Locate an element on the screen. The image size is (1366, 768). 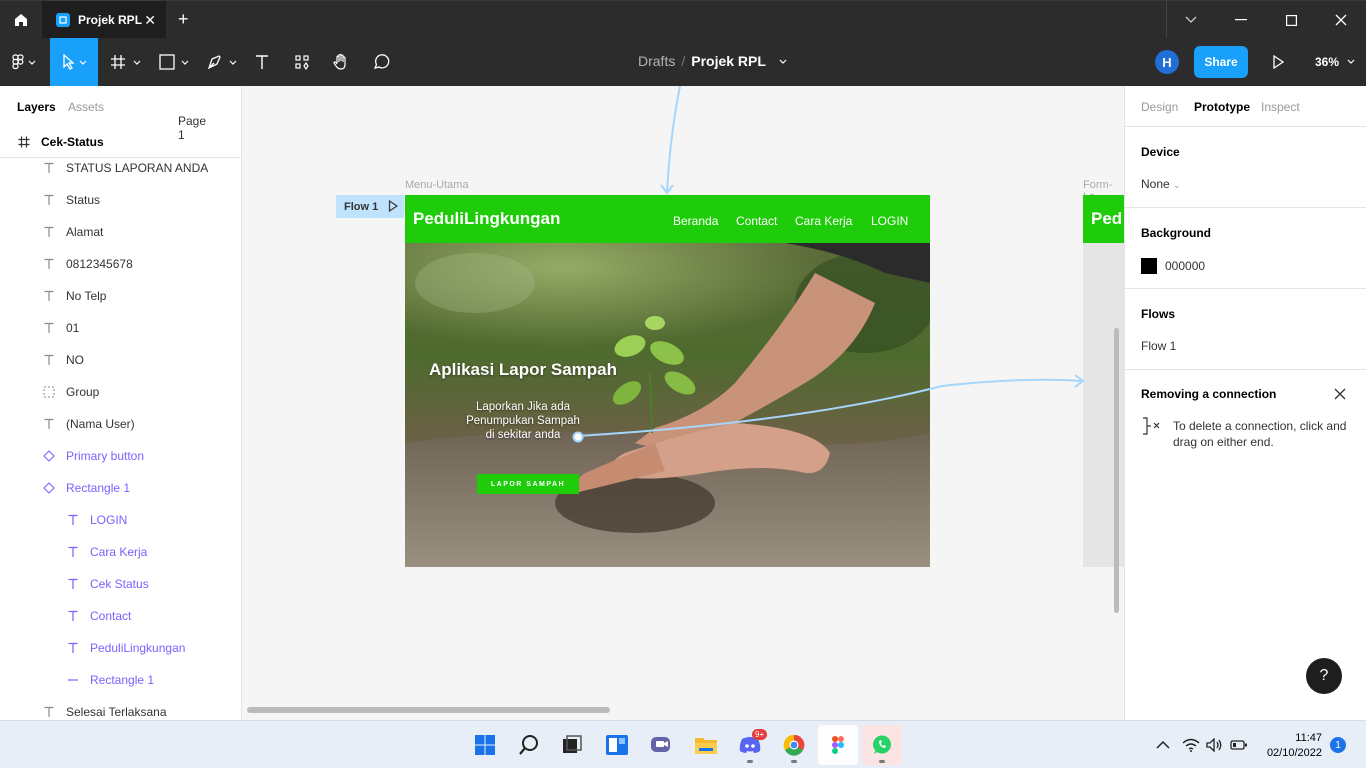
layer-item: Contact is located at coordinates (120, 616).